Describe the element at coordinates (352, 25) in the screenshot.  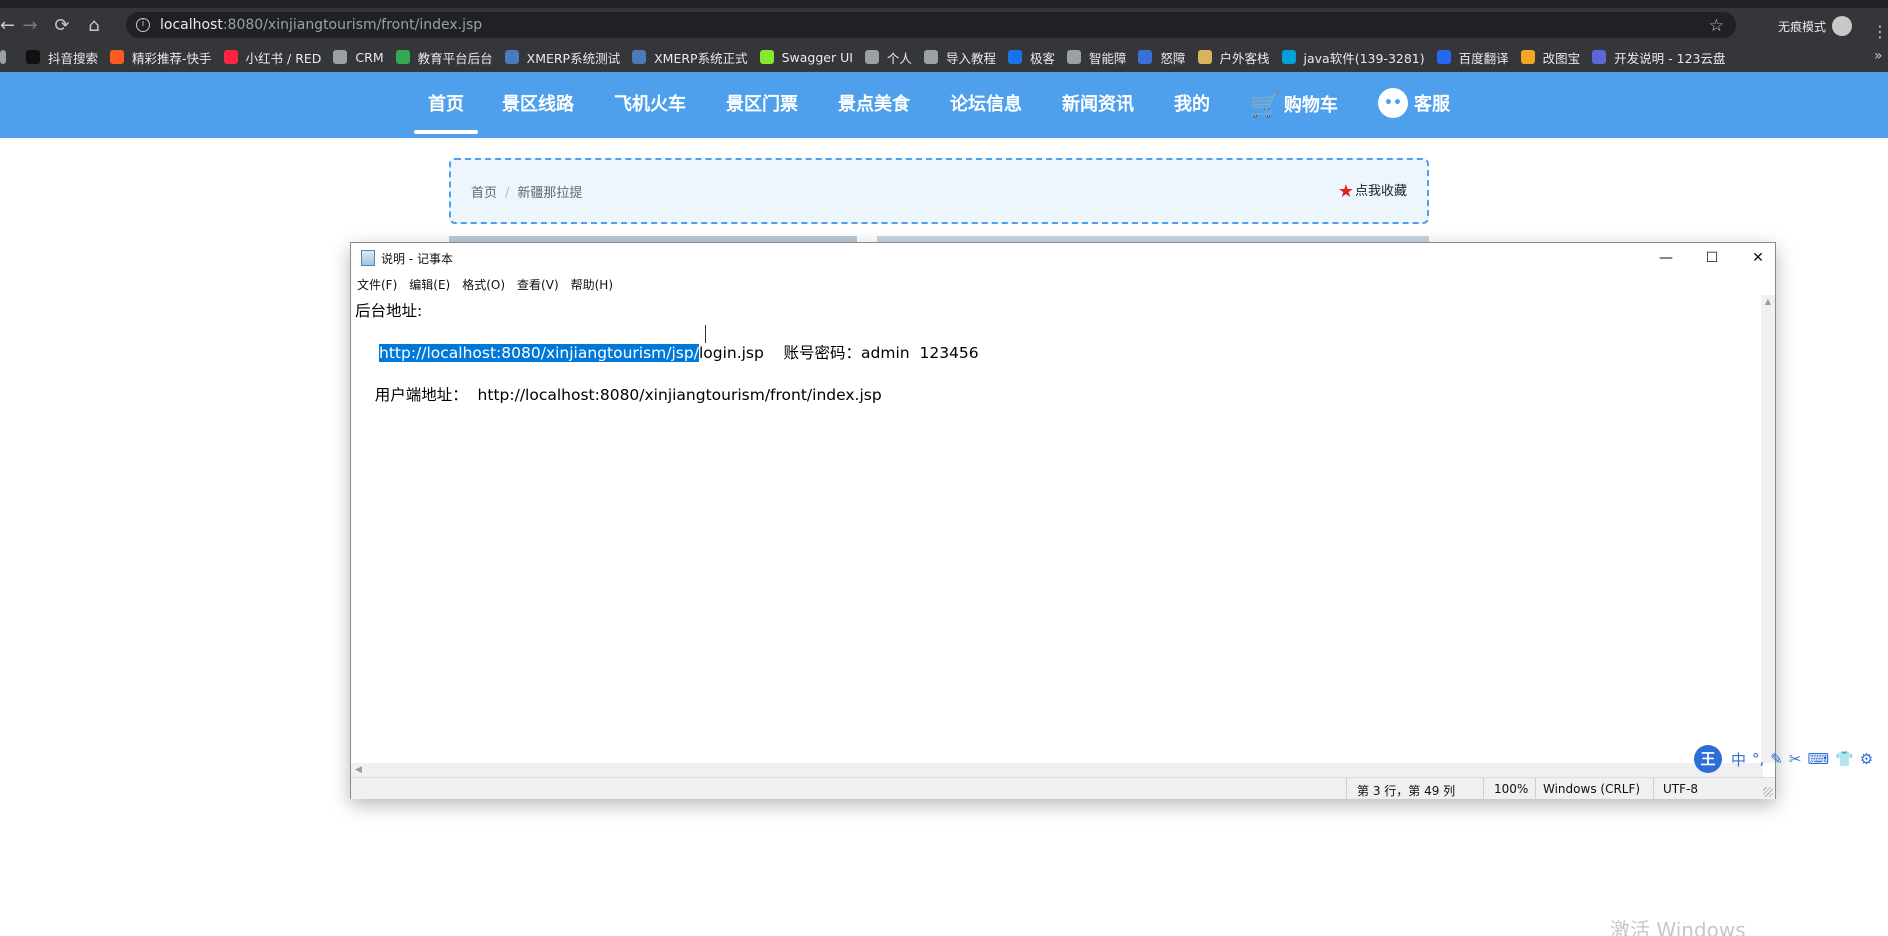
I see `url-path: :8080/xinjiangtourism/front/index.jsp` at that location.